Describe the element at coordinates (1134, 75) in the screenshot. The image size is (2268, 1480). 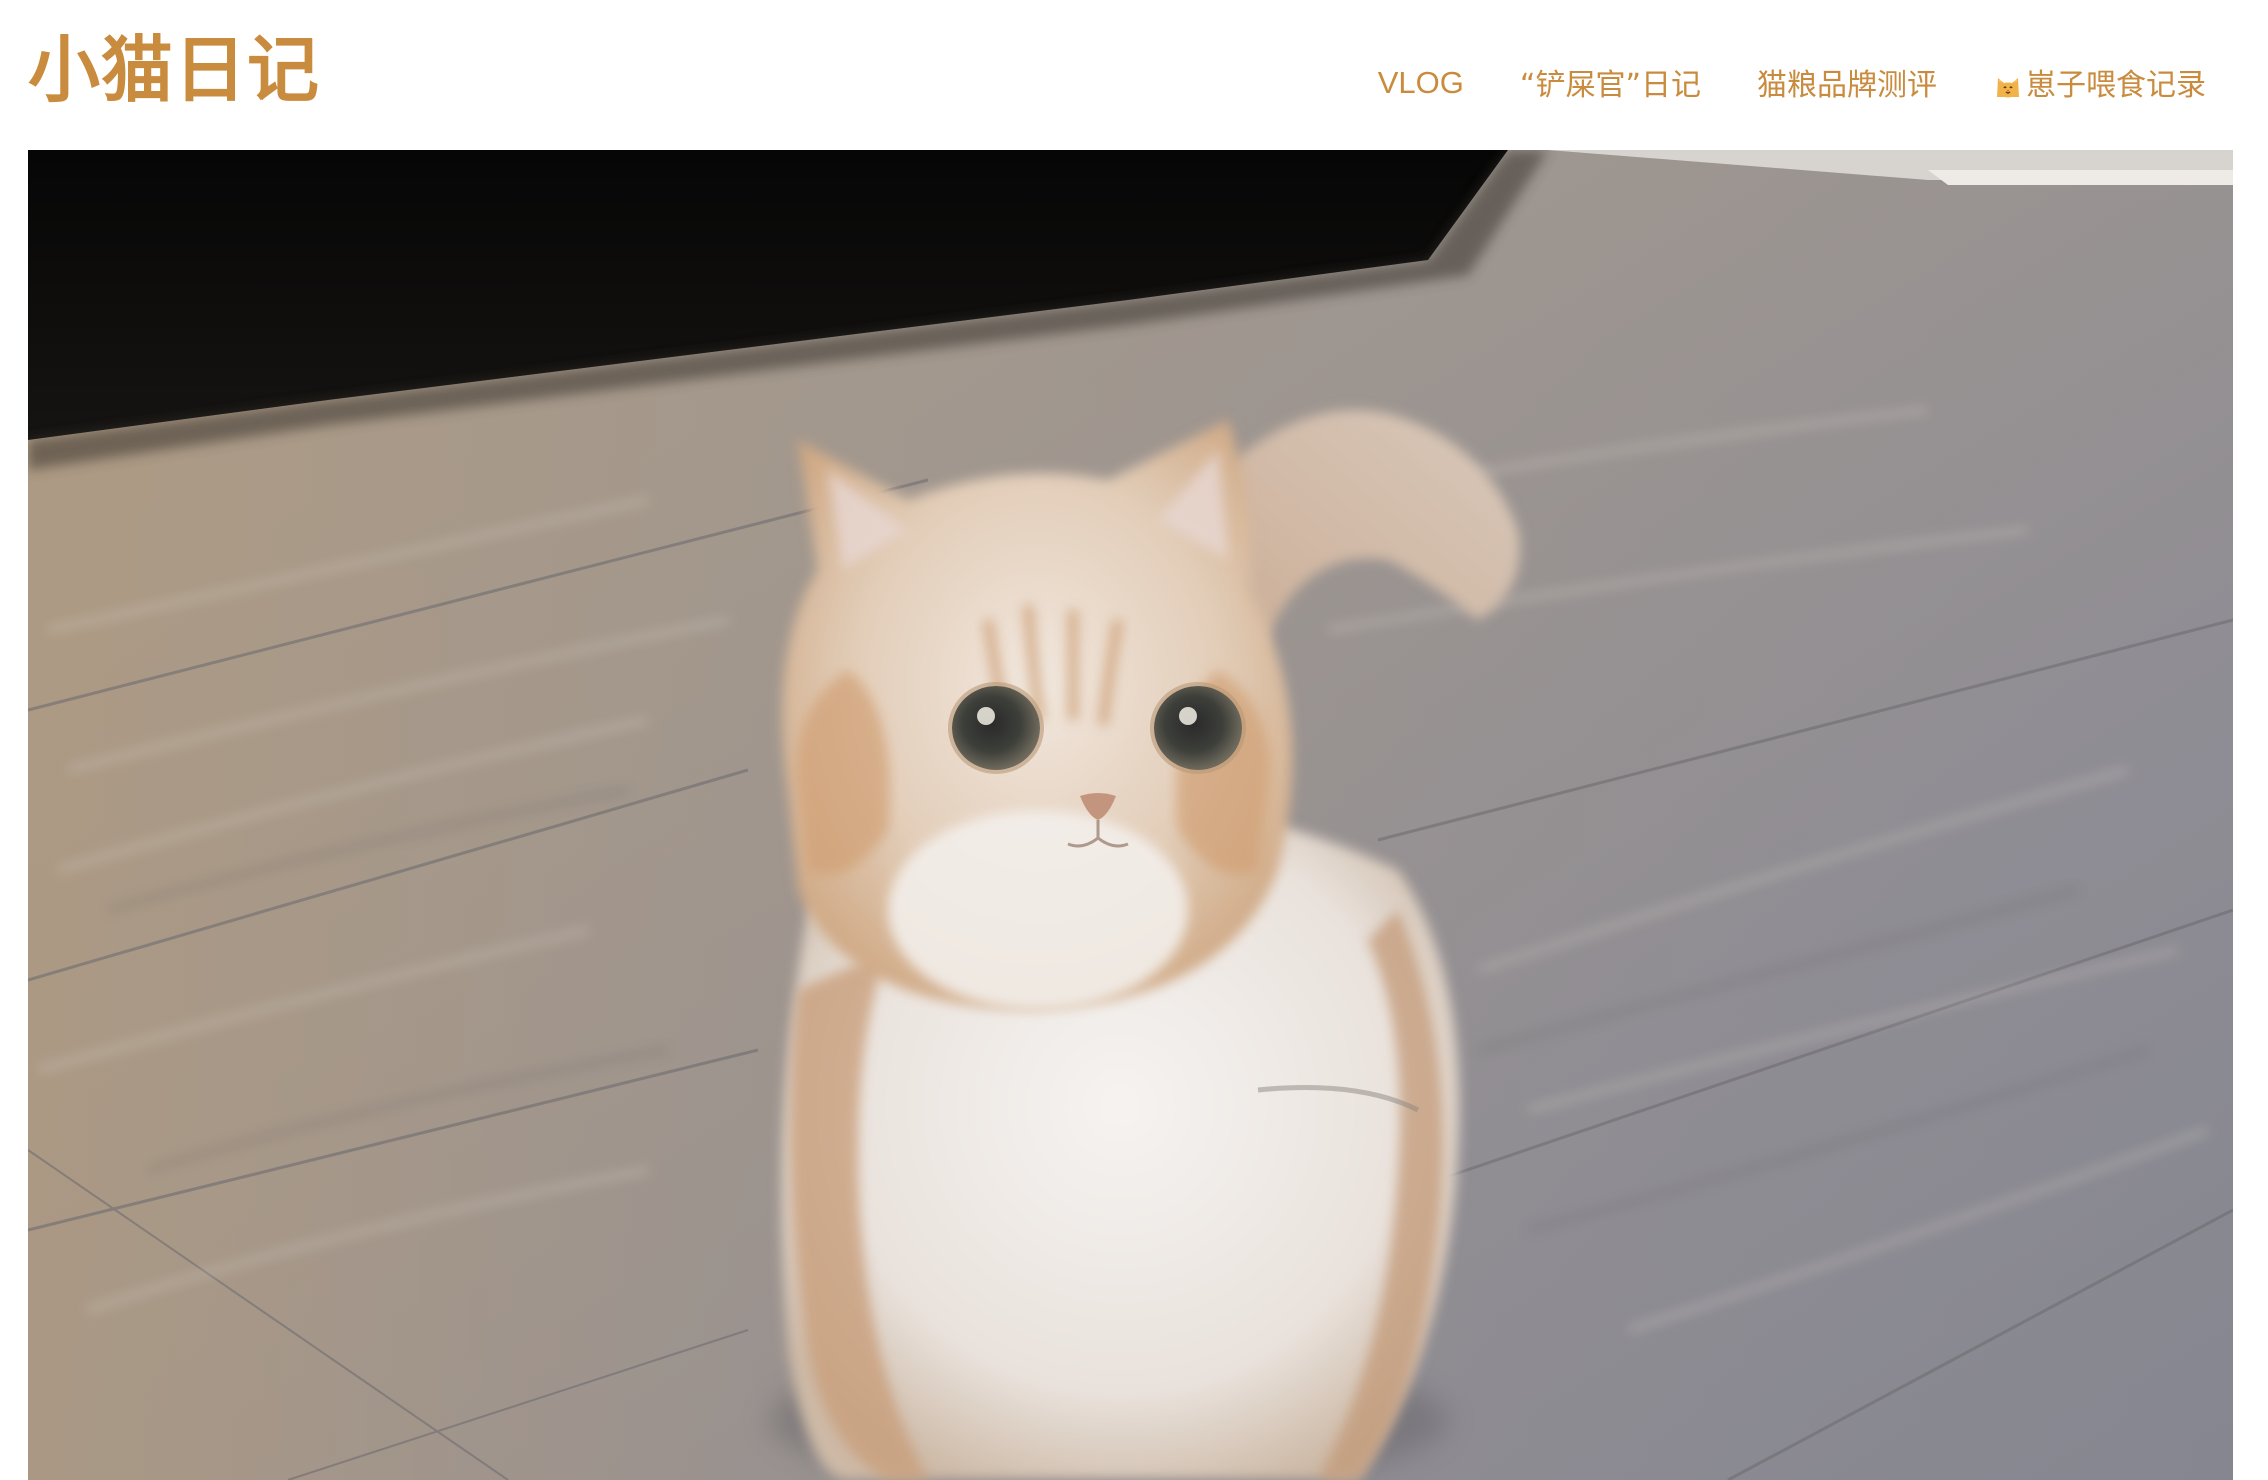
I see `site-header: 小猫日记 VLOG “铲屎官”日记 猫粮品牌测评 崽子喂食记录` at that location.